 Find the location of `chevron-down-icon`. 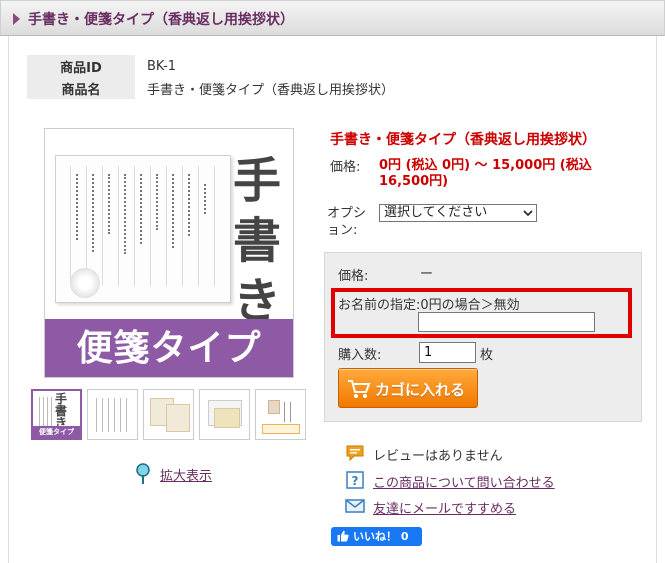

chevron-down-icon is located at coordinates (528, 213).